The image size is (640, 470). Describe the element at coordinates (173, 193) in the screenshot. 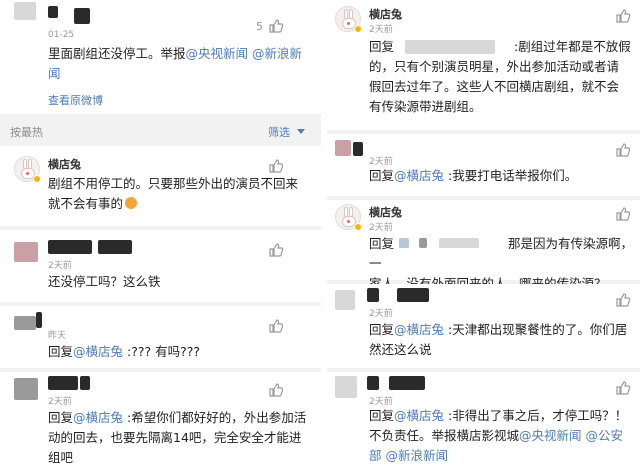

I see `comment-text: 剧组不用停工的。只要那些外出的演员不回来 就不会有事的` at that location.